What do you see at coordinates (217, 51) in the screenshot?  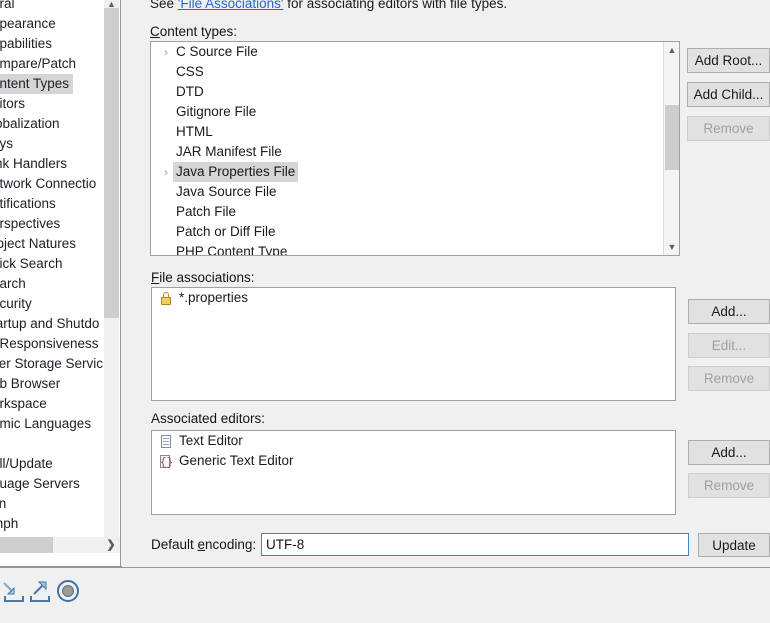 I see `content-type-label: C Source File` at bounding box center [217, 51].